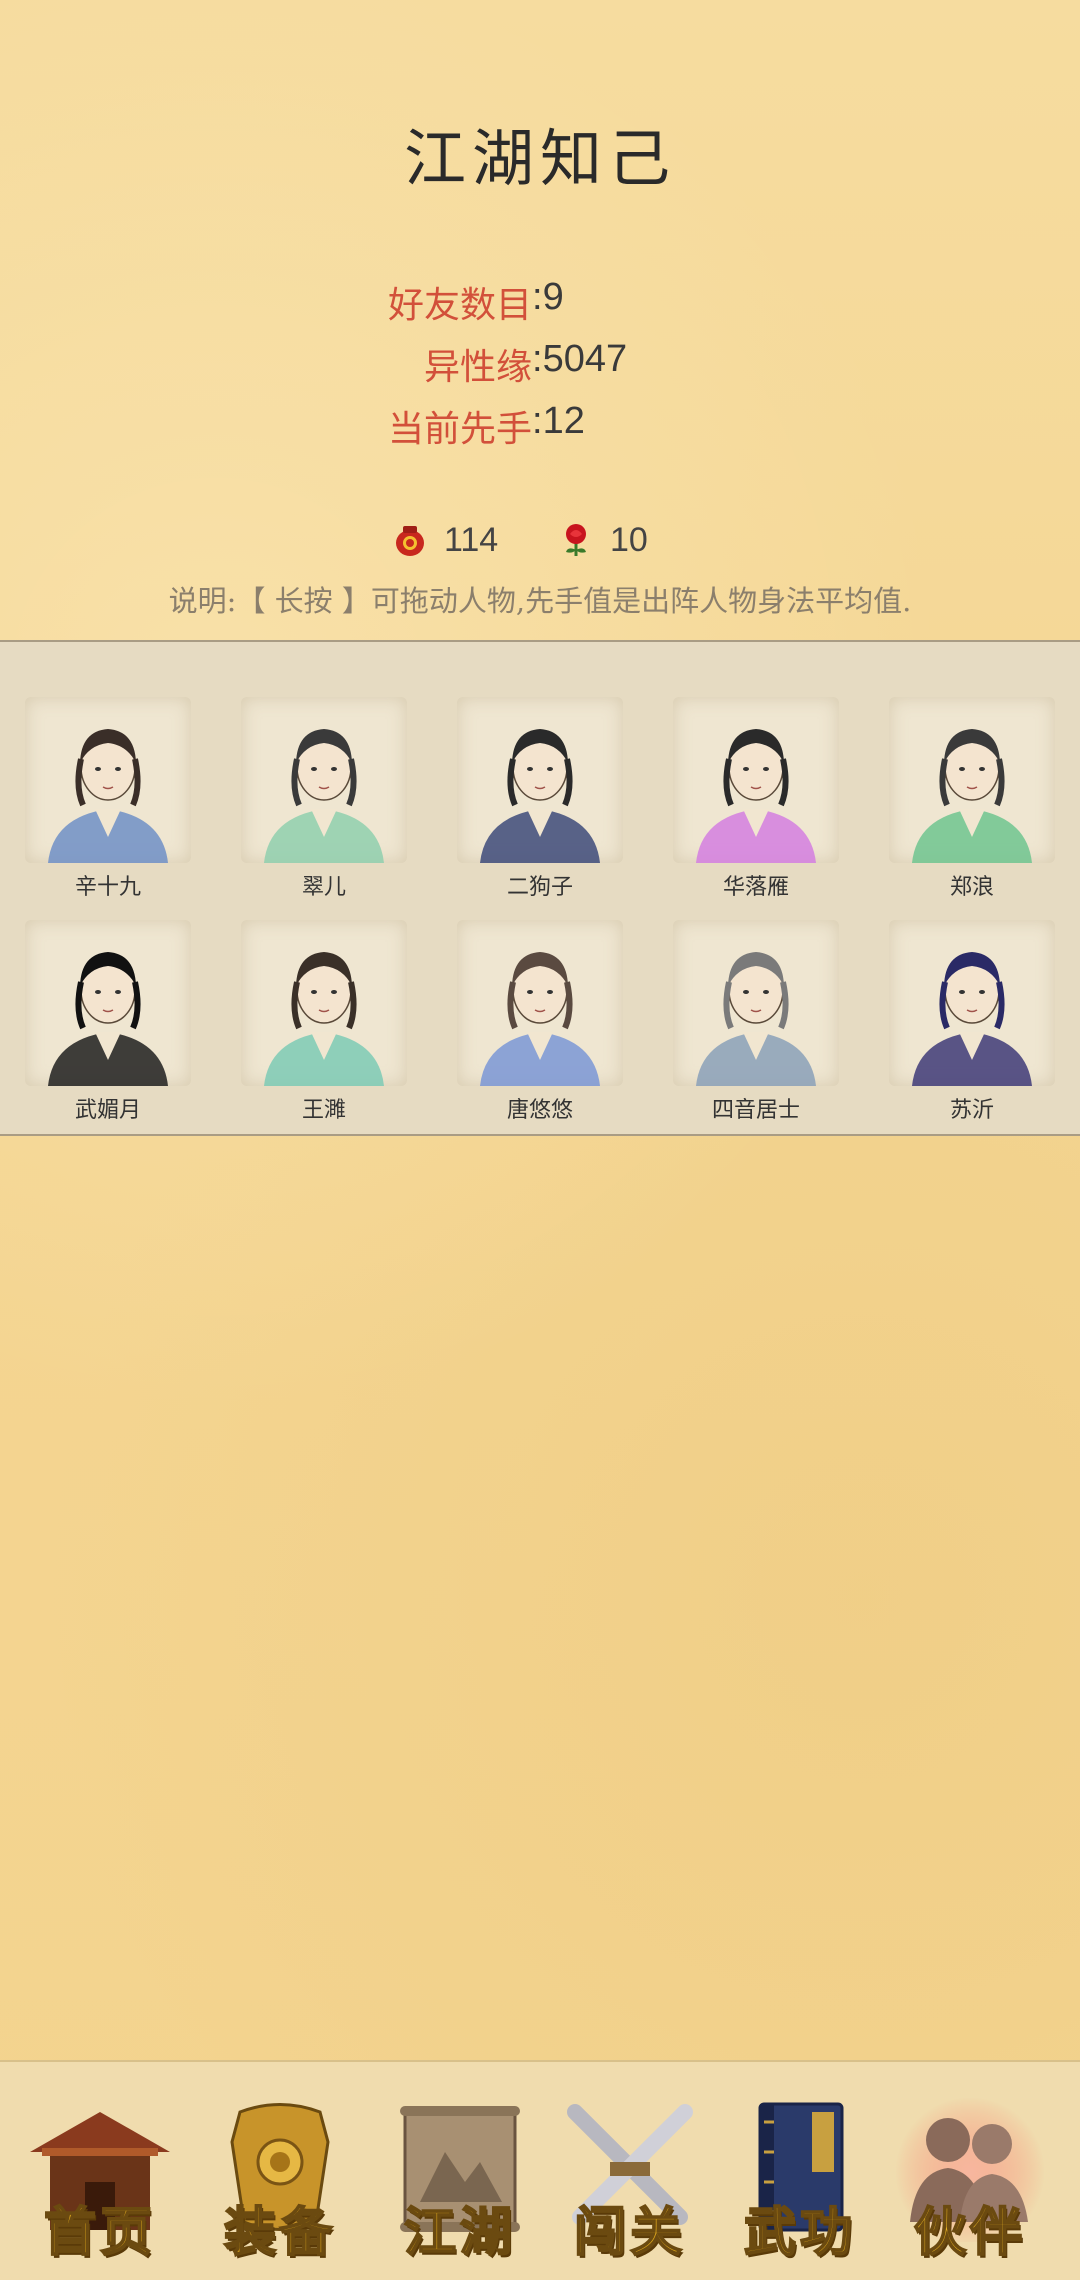 This screenshot has width=1080, height=2280. What do you see at coordinates (630, 2178) in the screenshot?
I see `nav-item-4: 闯关` at bounding box center [630, 2178].